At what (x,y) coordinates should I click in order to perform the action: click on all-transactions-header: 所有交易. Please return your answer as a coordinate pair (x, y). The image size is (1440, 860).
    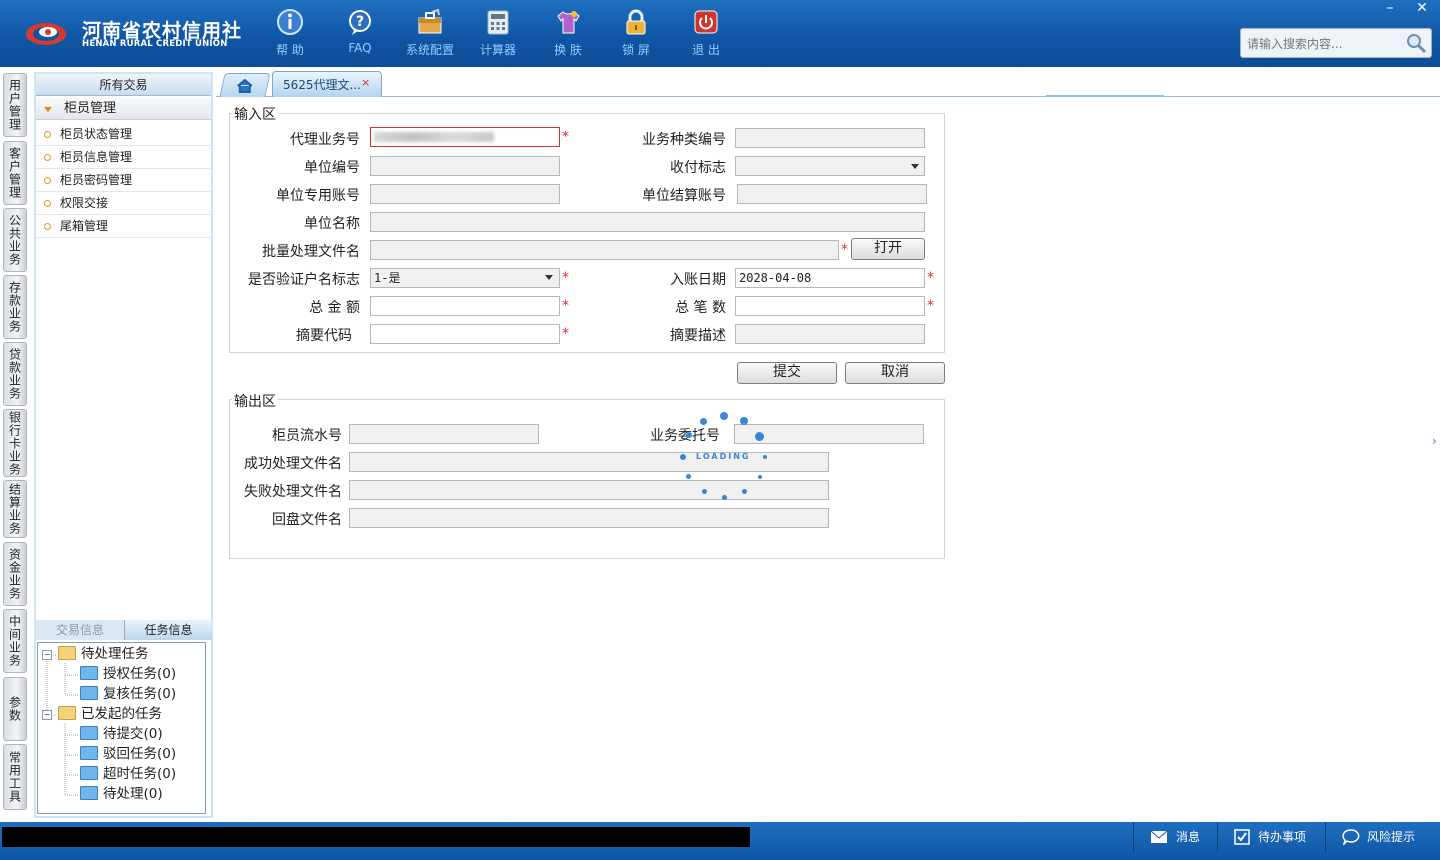
    Looking at the image, I should click on (123, 85).